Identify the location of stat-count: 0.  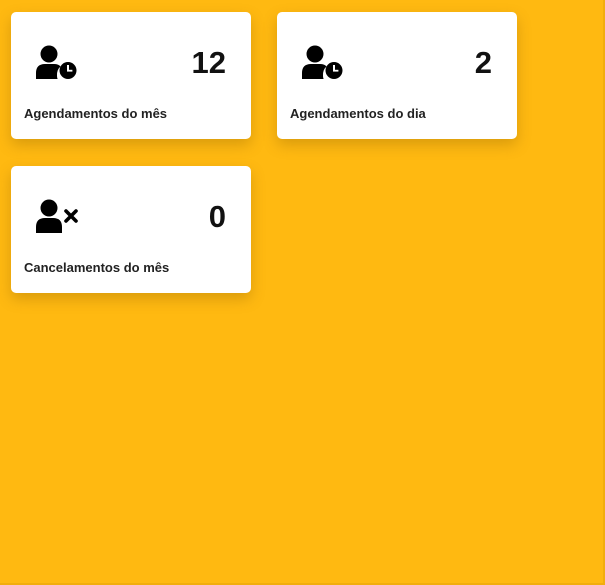
(217, 216).